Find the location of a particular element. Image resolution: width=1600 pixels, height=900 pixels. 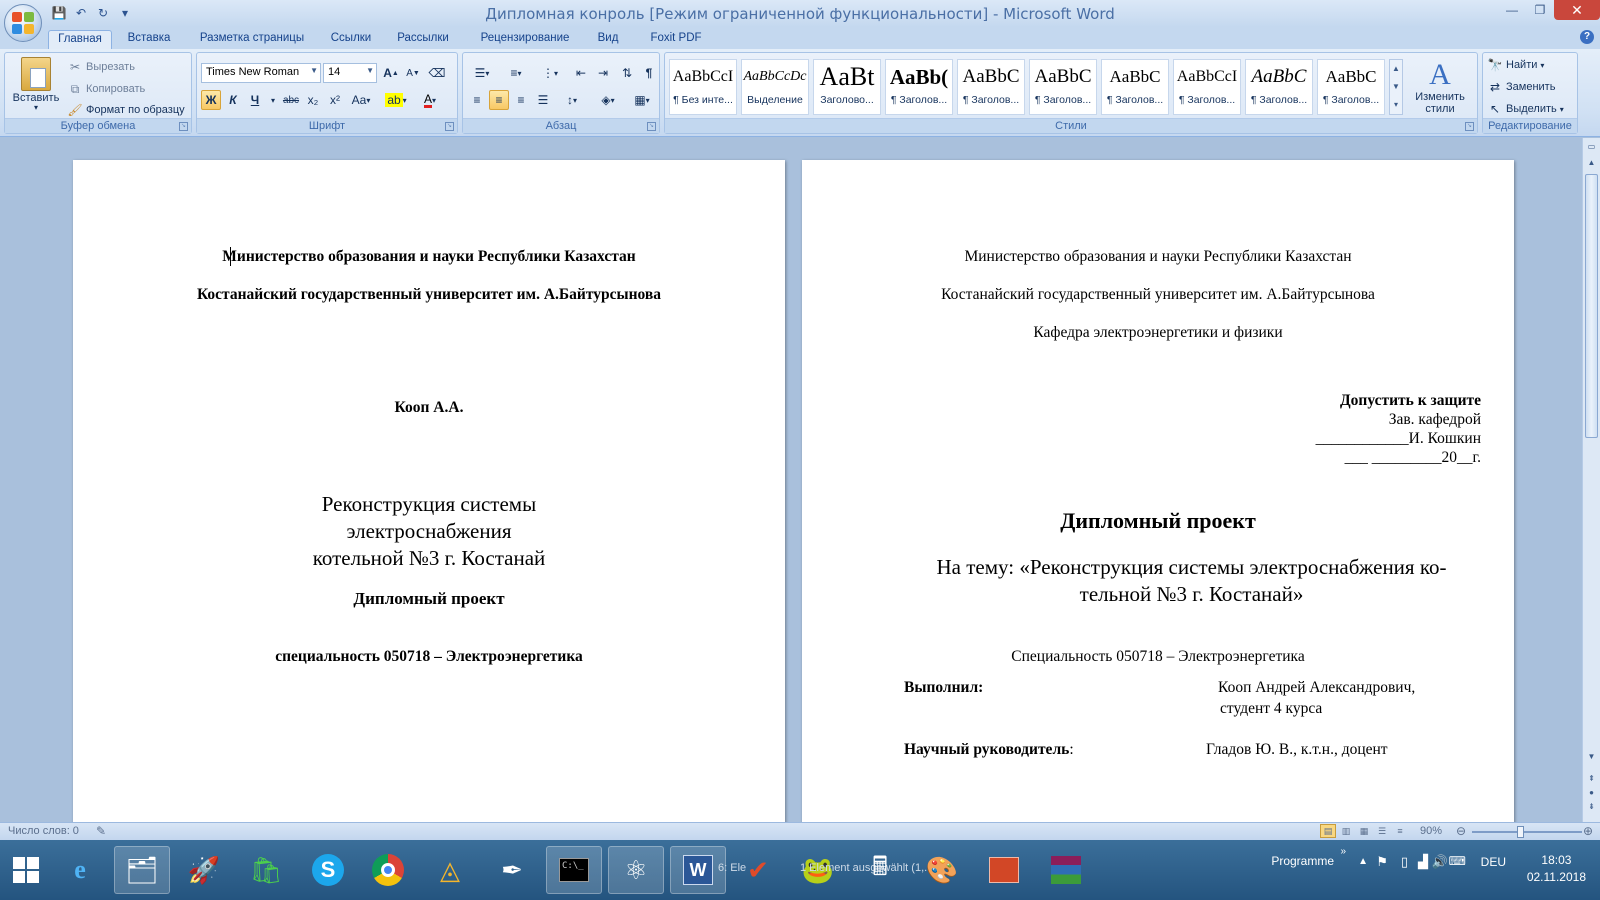

clock: 18:03 02.11.2018 is located at coordinates (1556, 869).